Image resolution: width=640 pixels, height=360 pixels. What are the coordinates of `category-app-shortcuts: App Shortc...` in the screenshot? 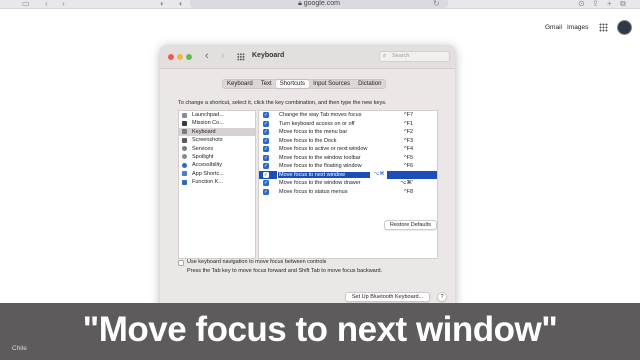 It's located at (217, 174).